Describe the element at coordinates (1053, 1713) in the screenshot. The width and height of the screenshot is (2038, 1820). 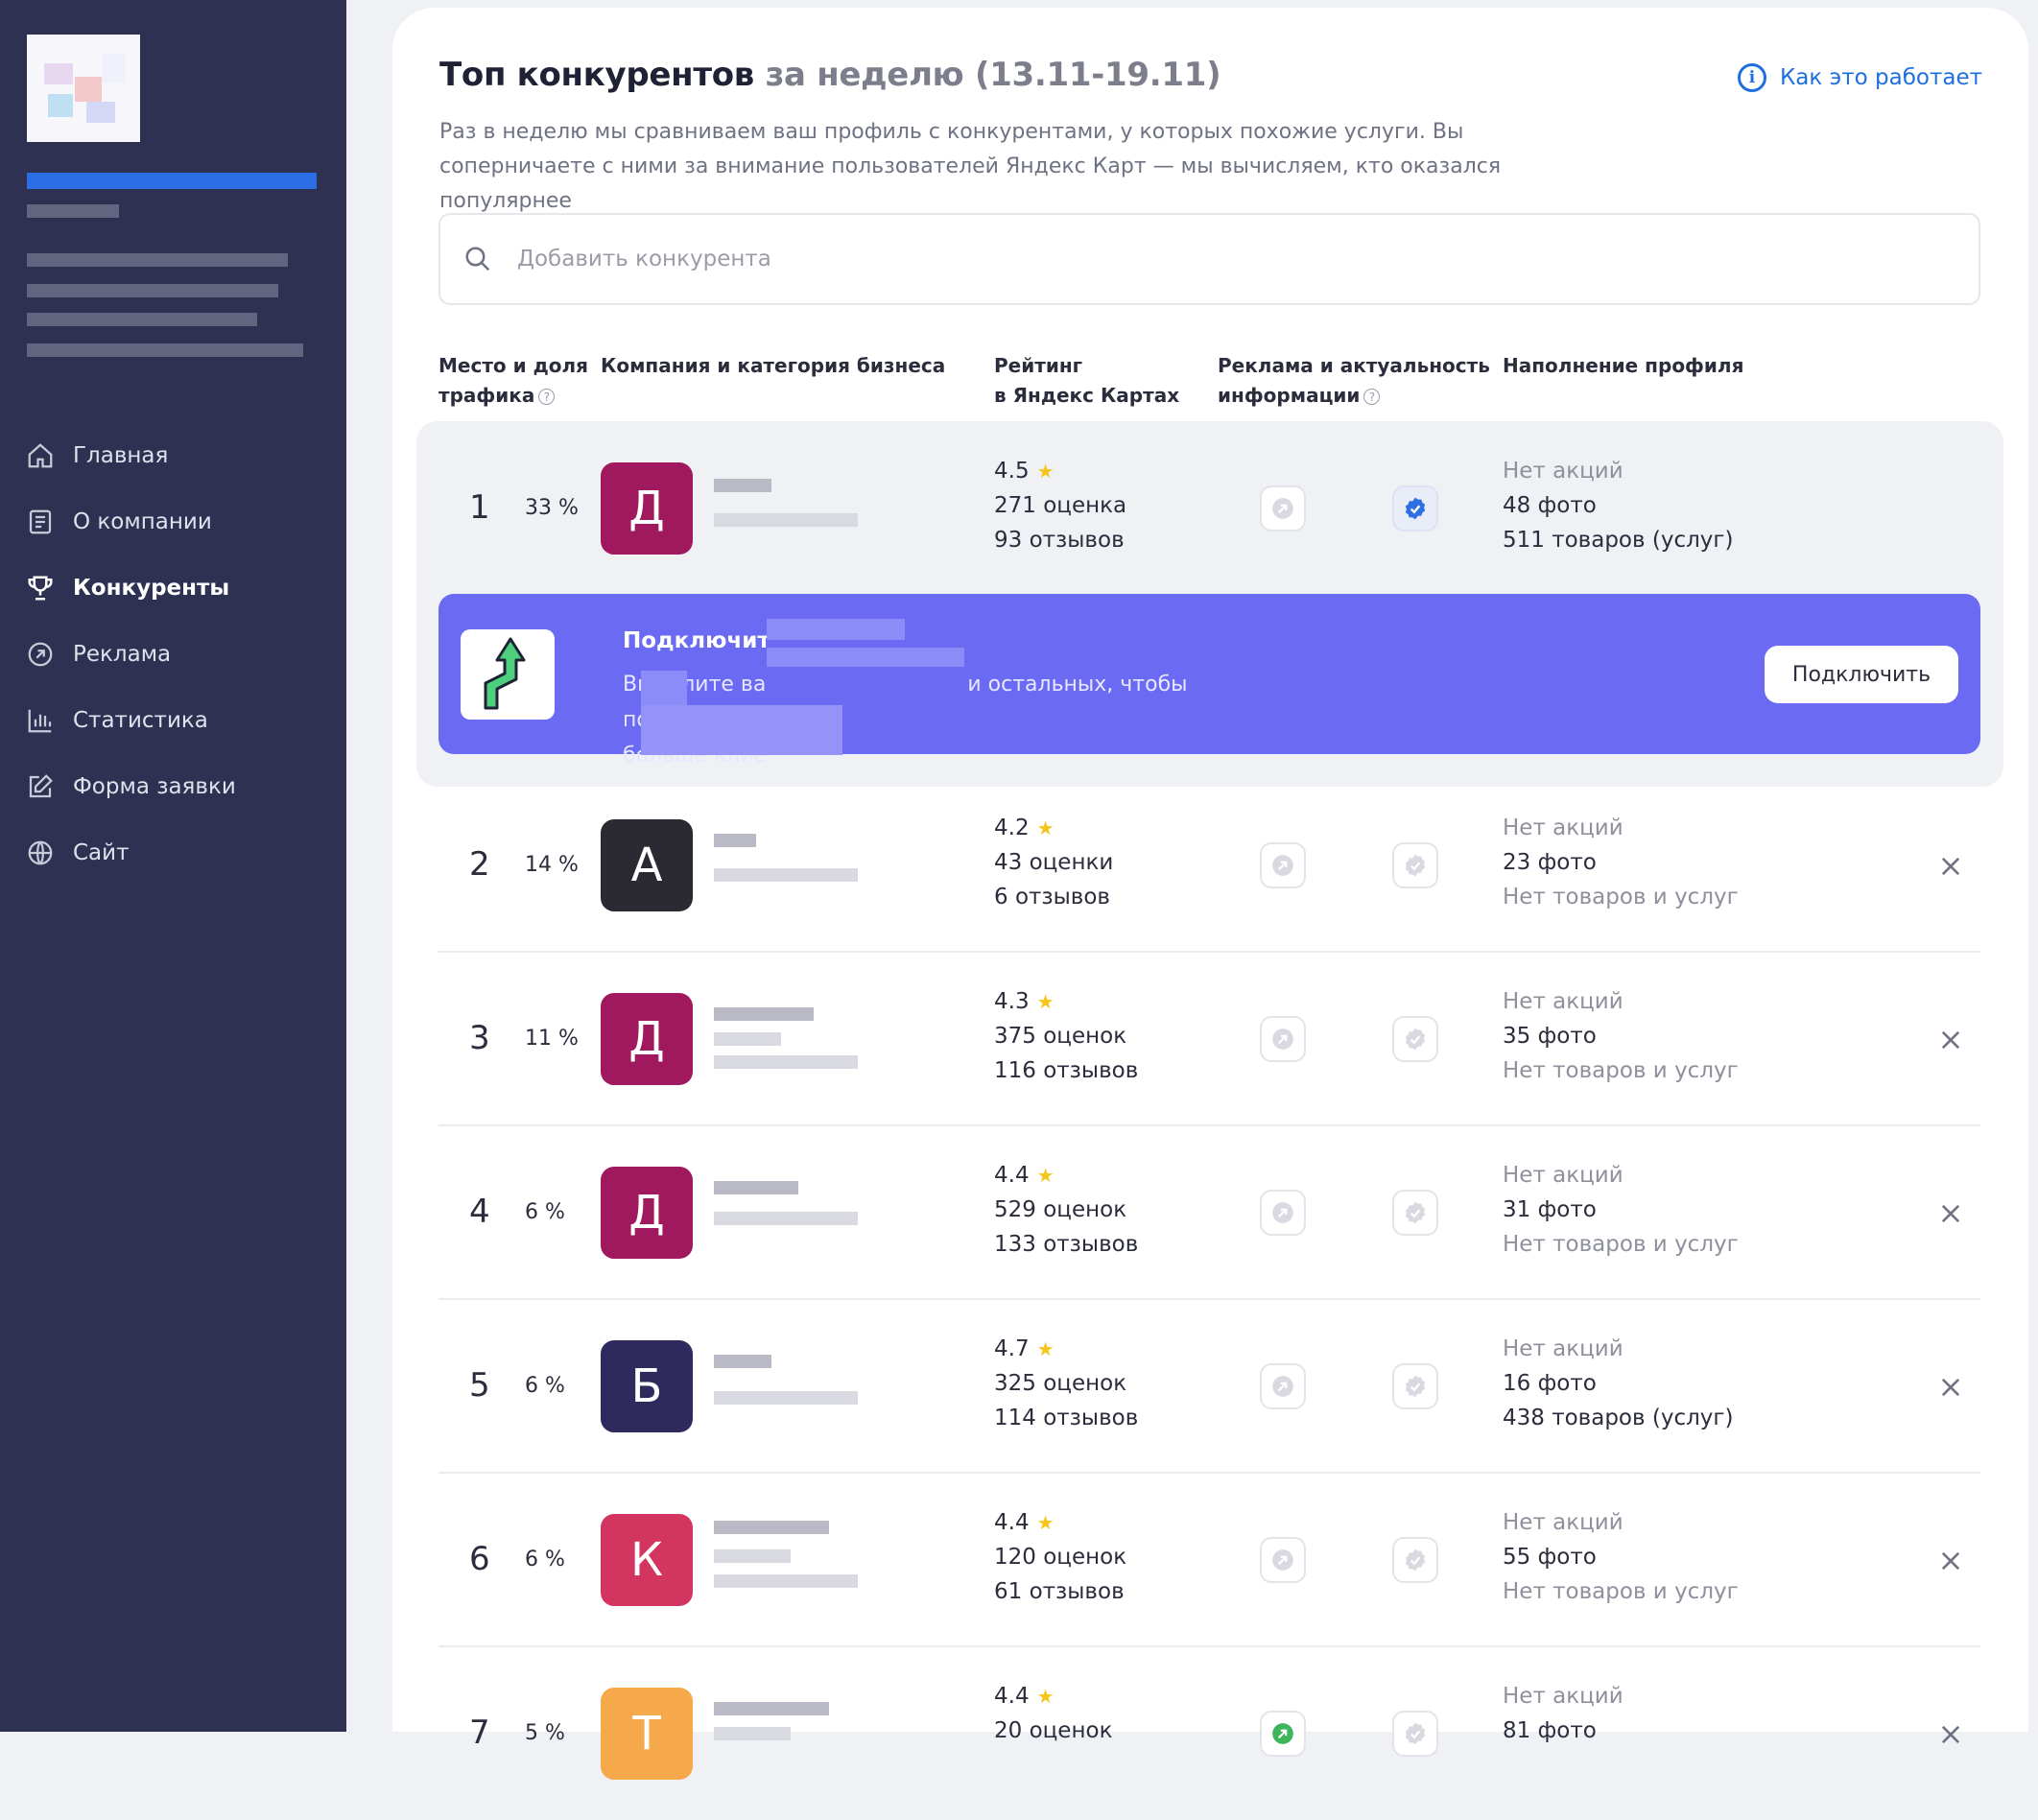
I see `rating-info: 4.4 ★ 20 оценок` at that location.